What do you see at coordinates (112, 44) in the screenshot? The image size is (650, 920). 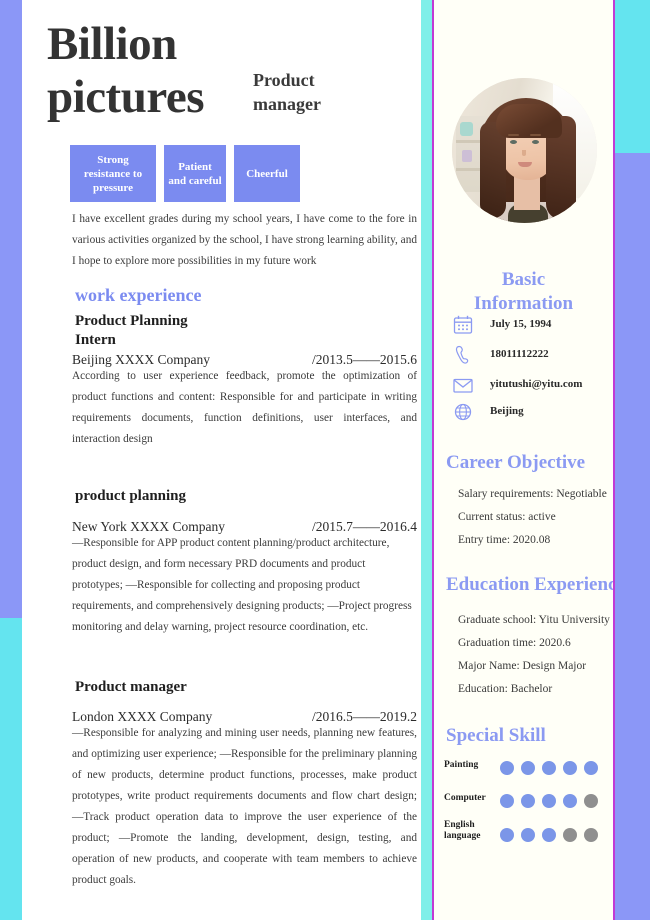 I see `name-line-1: Billion` at bounding box center [112, 44].